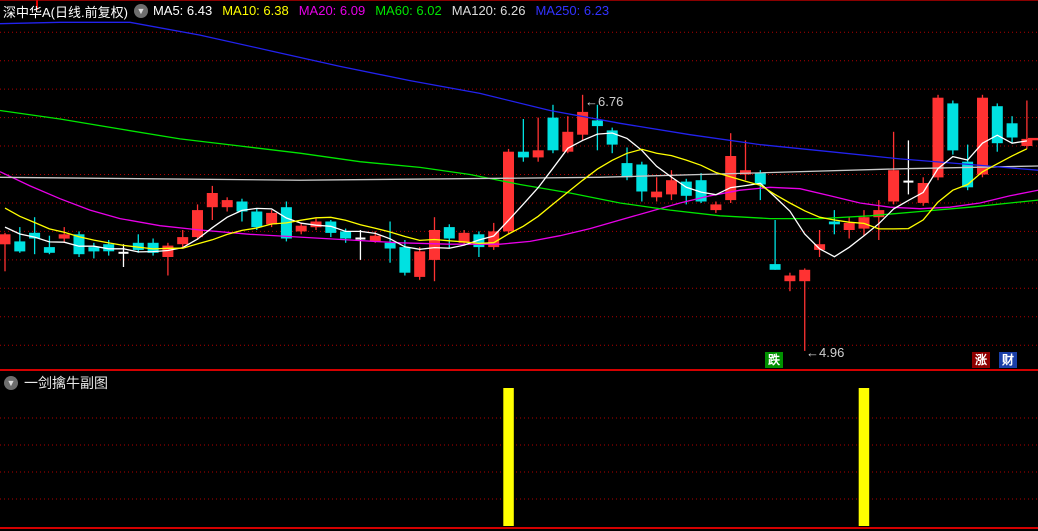 This screenshot has height=531, width=1038. I want to click on ma-line-ma120, so click(519, 173).